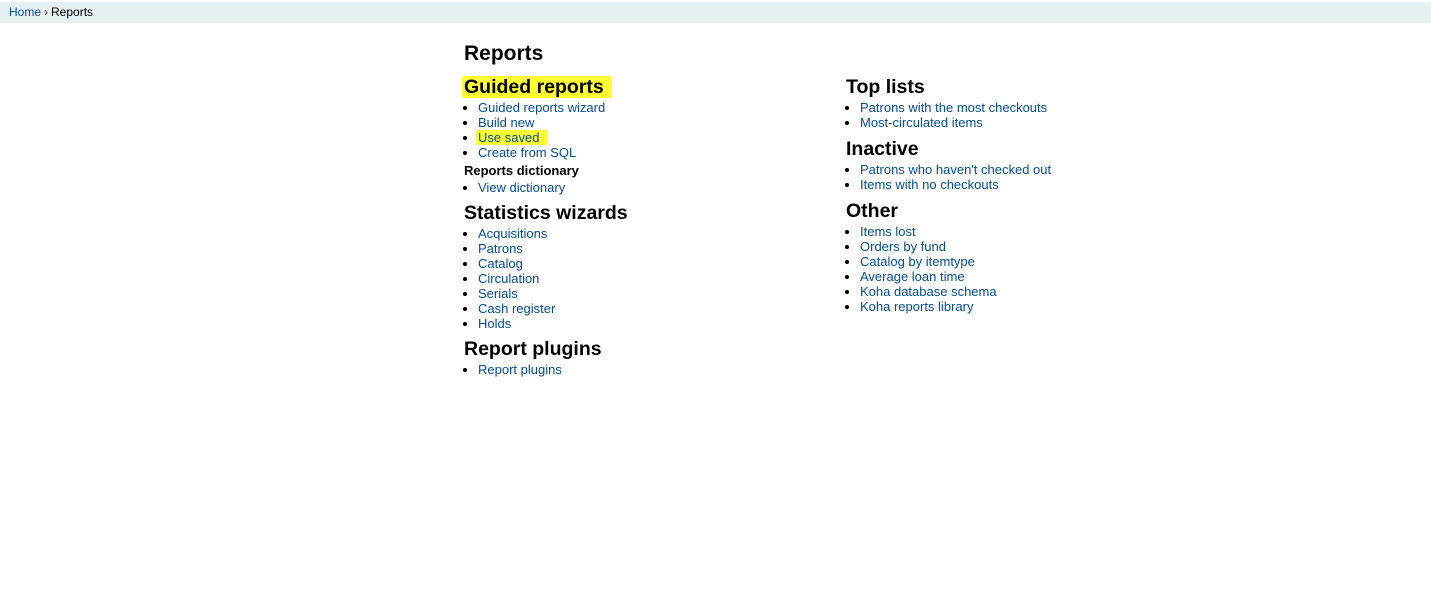 This screenshot has width=1431, height=610. Describe the element at coordinates (527, 152) in the screenshot. I see `create-from-sql-link: Create from SQL` at that location.